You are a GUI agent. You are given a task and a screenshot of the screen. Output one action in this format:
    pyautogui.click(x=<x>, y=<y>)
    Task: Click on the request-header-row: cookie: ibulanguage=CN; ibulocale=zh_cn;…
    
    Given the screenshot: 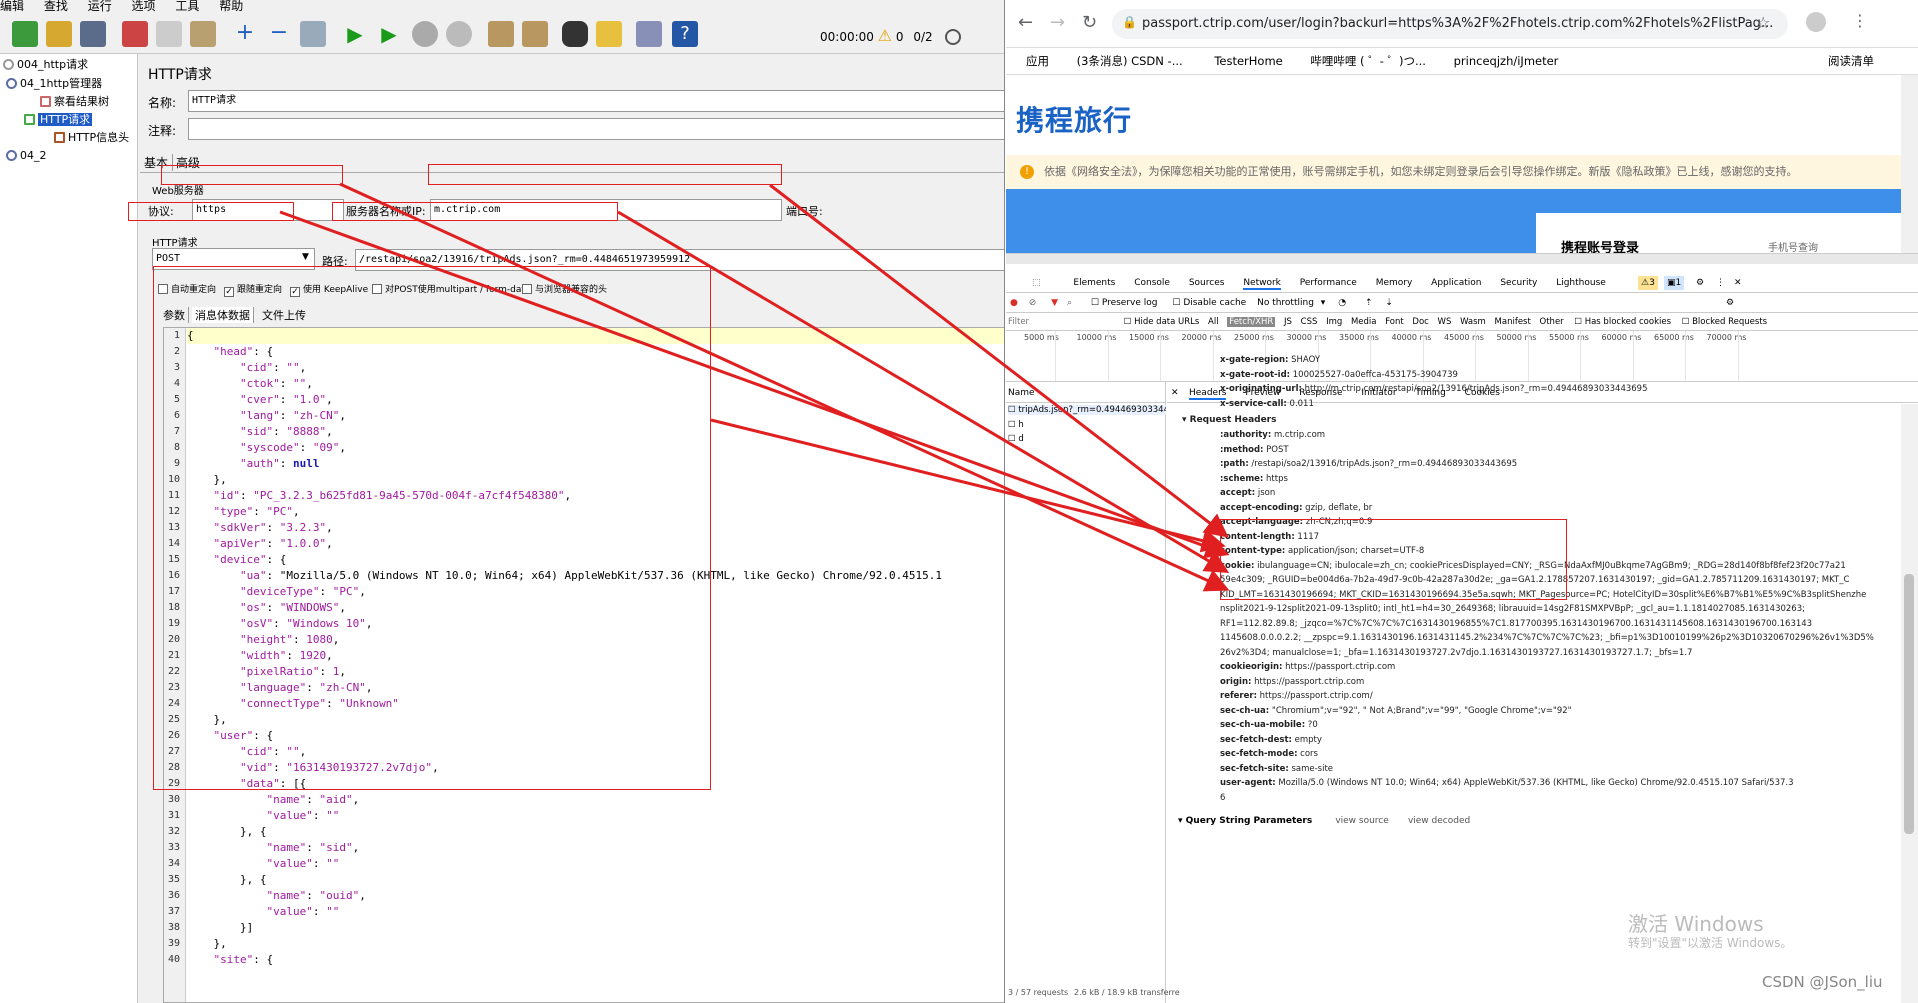 What is the action you would take?
    pyautogui.click(x=1533, y=566)
    